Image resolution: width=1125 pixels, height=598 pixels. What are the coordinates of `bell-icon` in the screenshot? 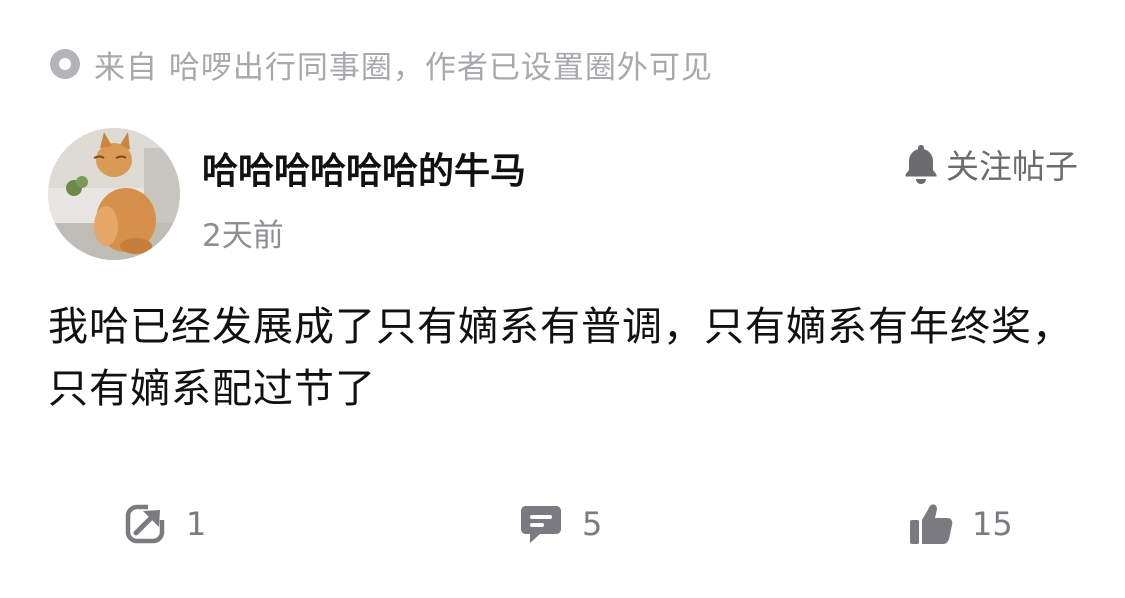 It's located at (921, 164).